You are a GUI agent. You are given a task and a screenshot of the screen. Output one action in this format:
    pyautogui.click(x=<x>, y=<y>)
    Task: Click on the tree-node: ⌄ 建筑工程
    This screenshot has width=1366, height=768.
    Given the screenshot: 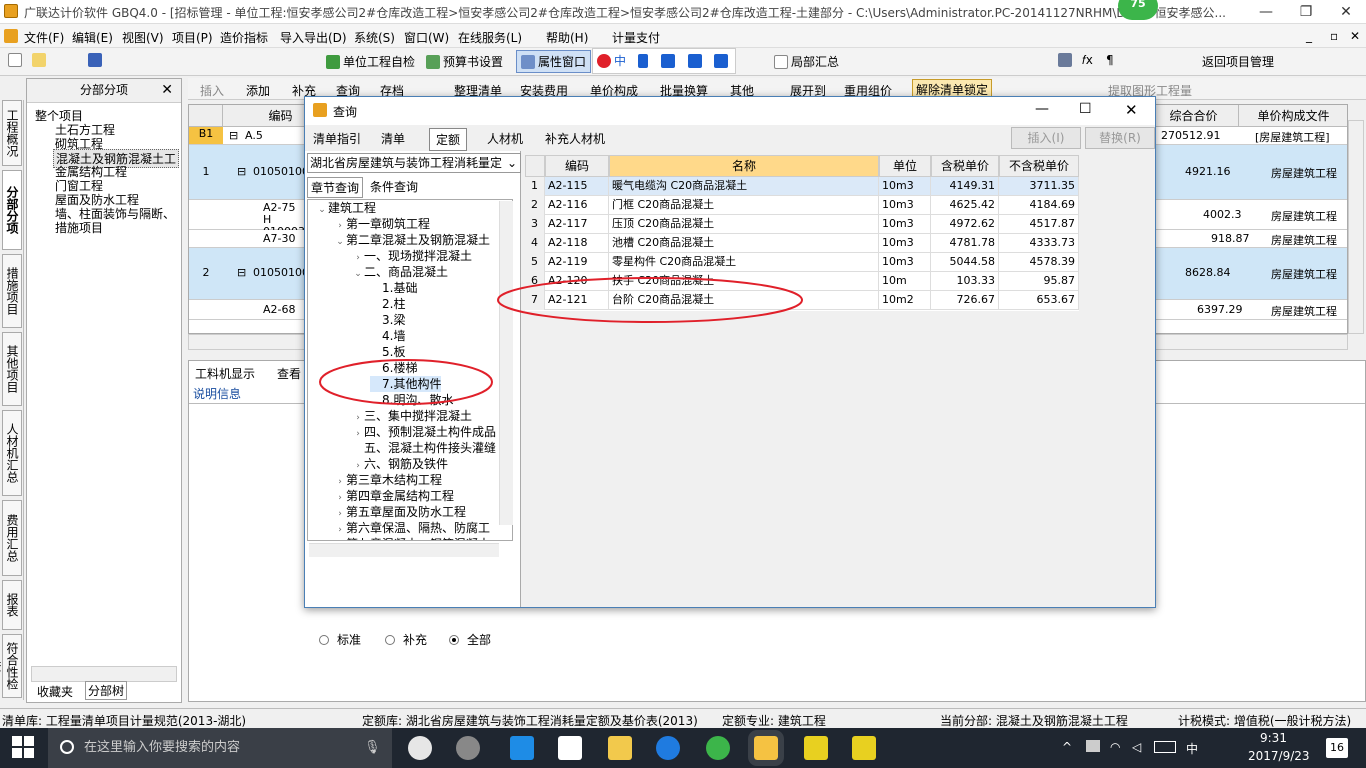 What is the action you would take?
    pyautogui.click(x=346, y=208)
    